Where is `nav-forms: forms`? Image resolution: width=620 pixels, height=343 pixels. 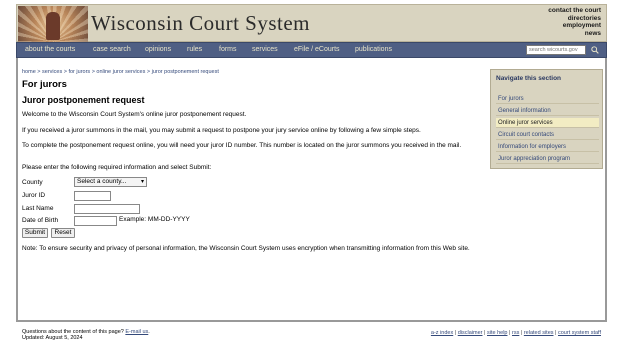 nav-forms: forms is located at coordinates (228, 49).